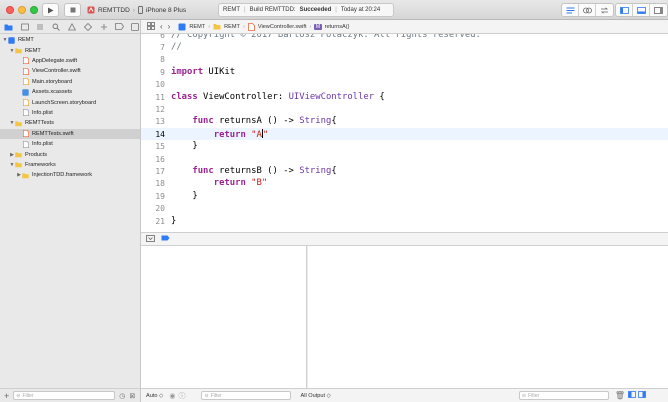  What do you see at coordinates (10, 10) in the screenshot?
I see `close-window-button` at bounding box center [10, 10].